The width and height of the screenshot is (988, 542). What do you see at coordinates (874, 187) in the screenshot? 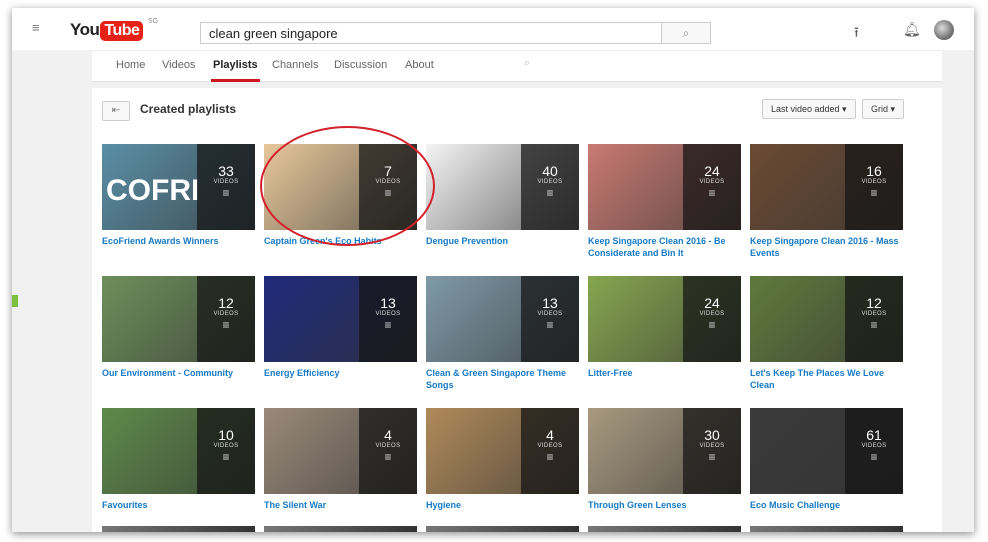
I see `video-count-overlay: 16 VIDEOS ≡` at bounding box center [874, 187].